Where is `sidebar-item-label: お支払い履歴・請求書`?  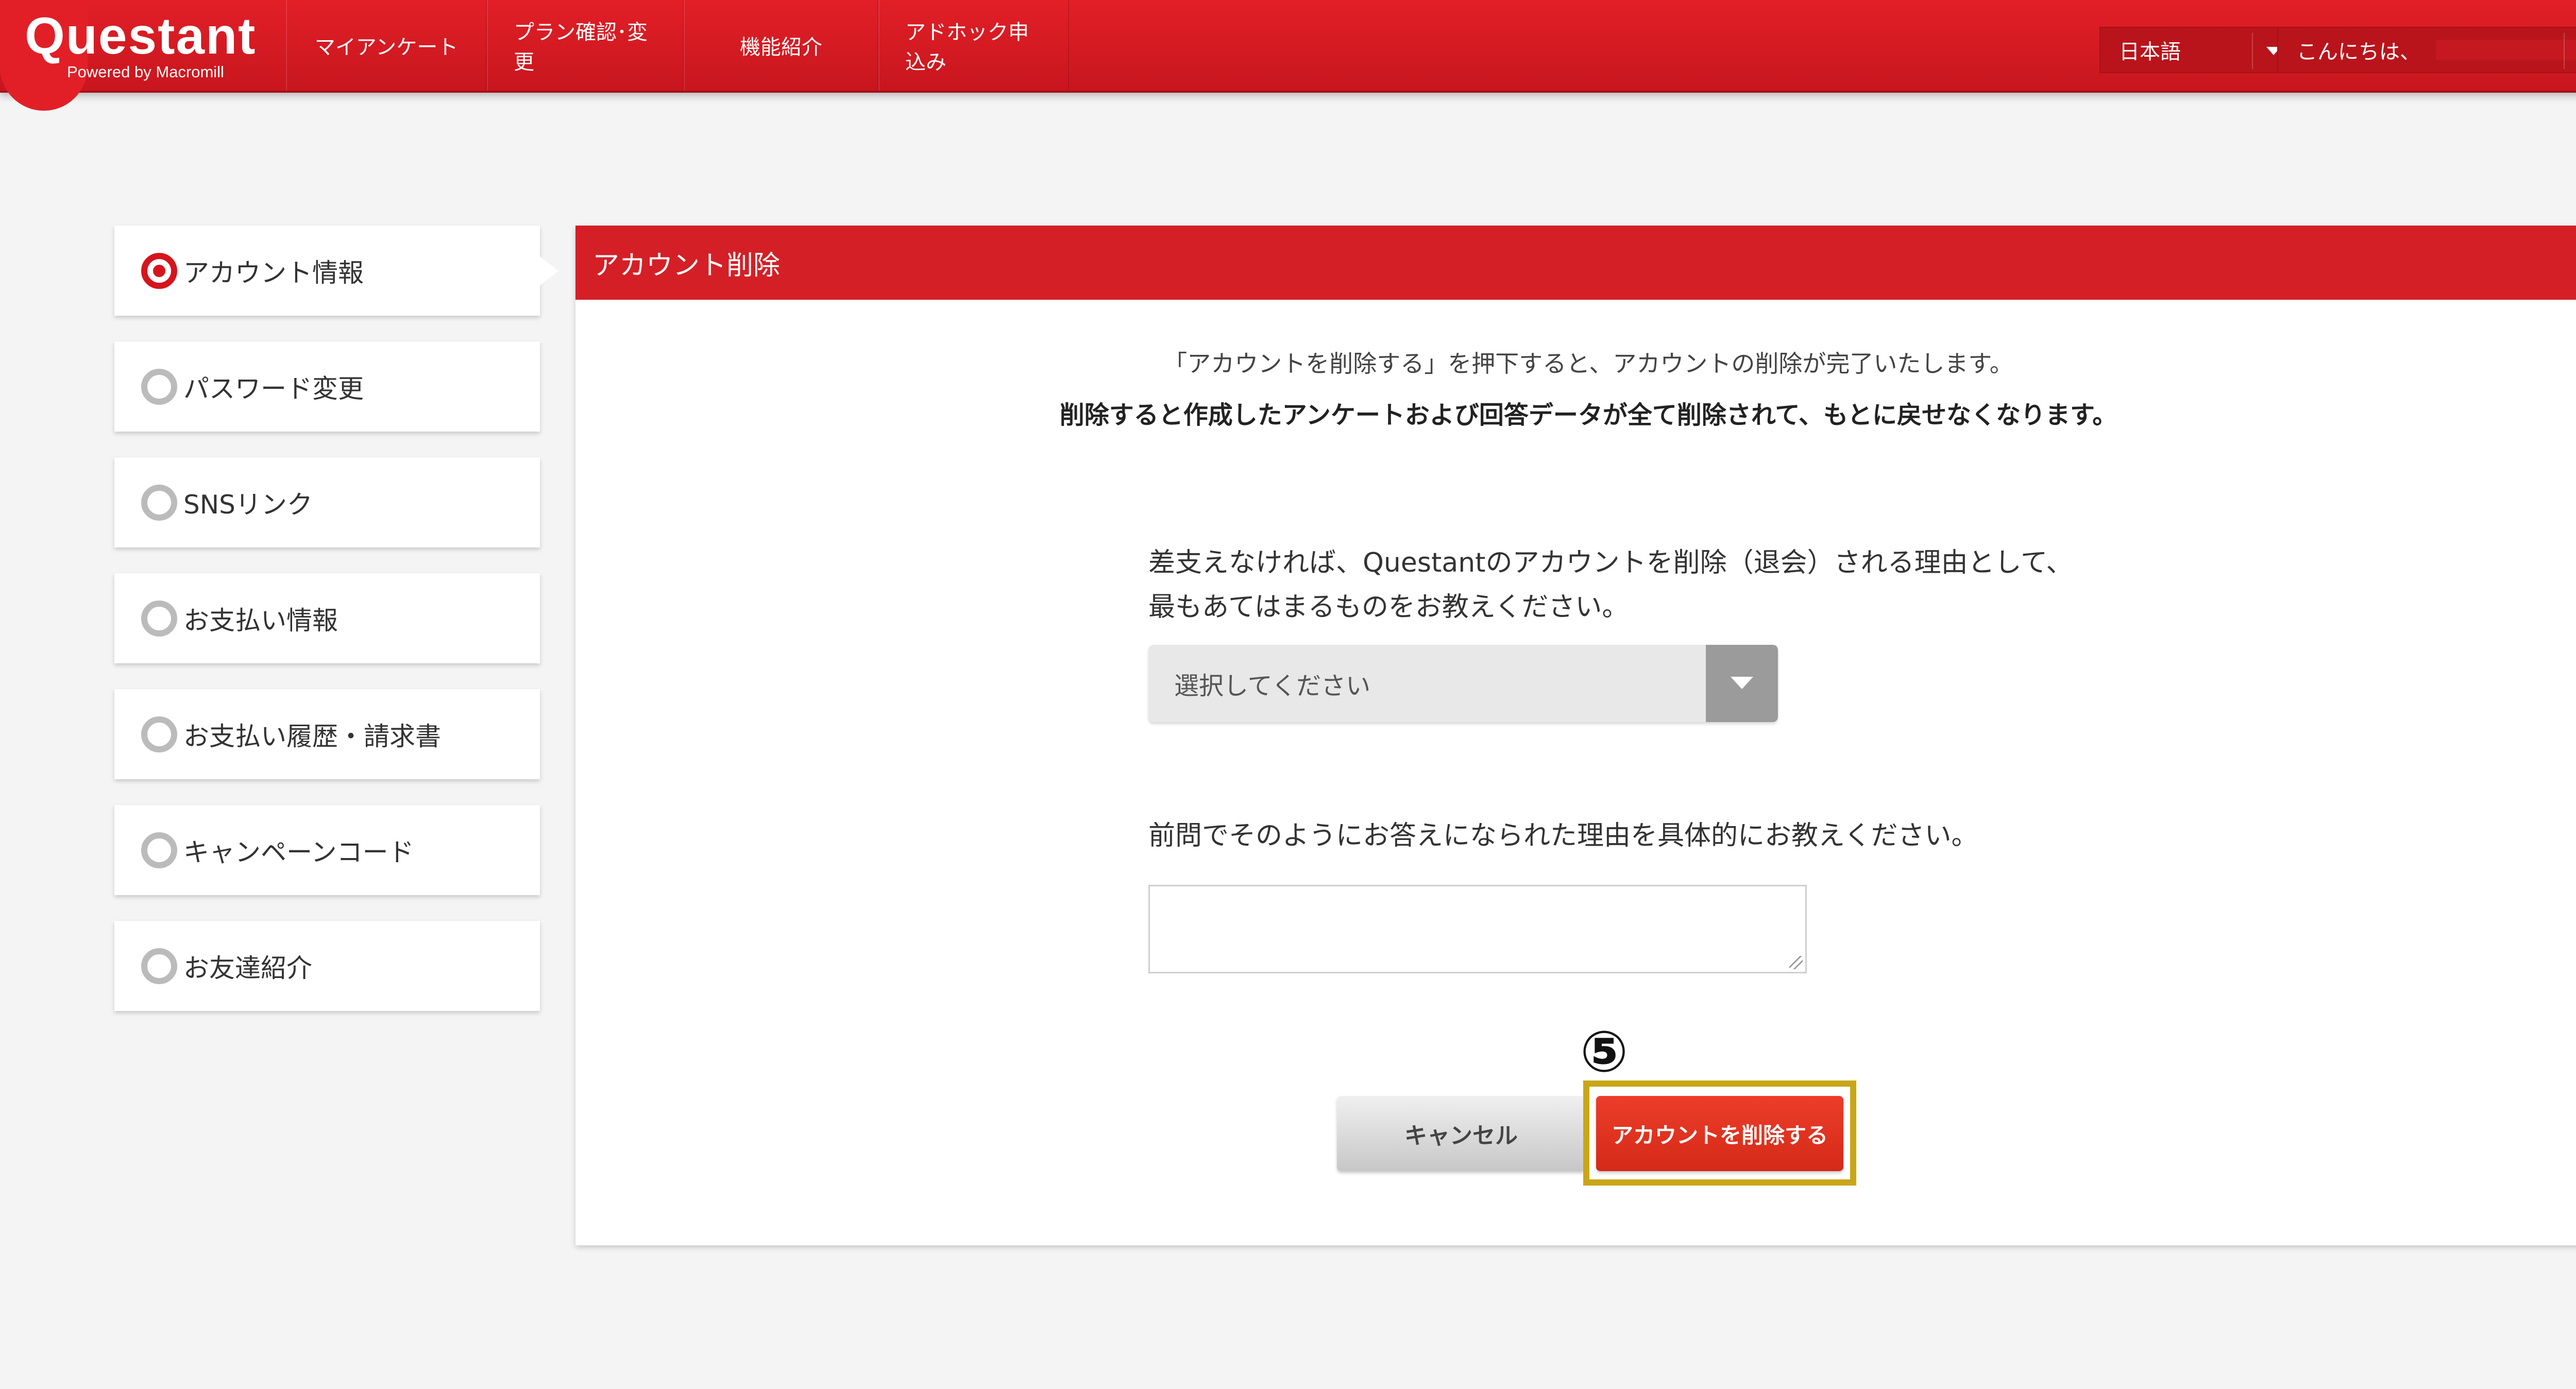
sidebar-item-label: お支払い履歴・請求書 is located at coordinates (312, 736).